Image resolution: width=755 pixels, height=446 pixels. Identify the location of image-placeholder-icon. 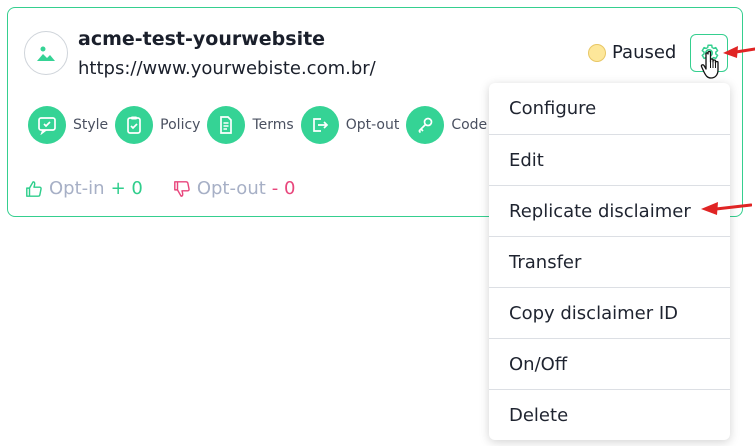
(46, 53).